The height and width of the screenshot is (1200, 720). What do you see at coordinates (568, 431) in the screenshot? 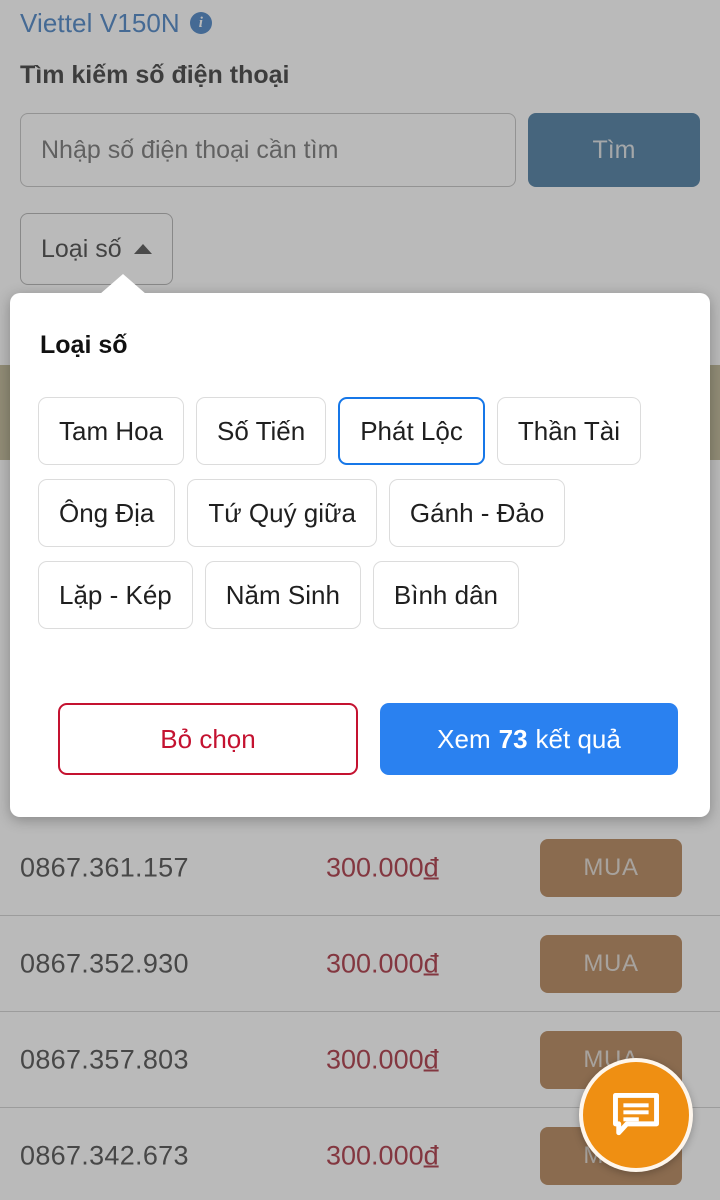
I see `chip-th-n-t-i: Thần Tài` at bounding box center [568, 431].